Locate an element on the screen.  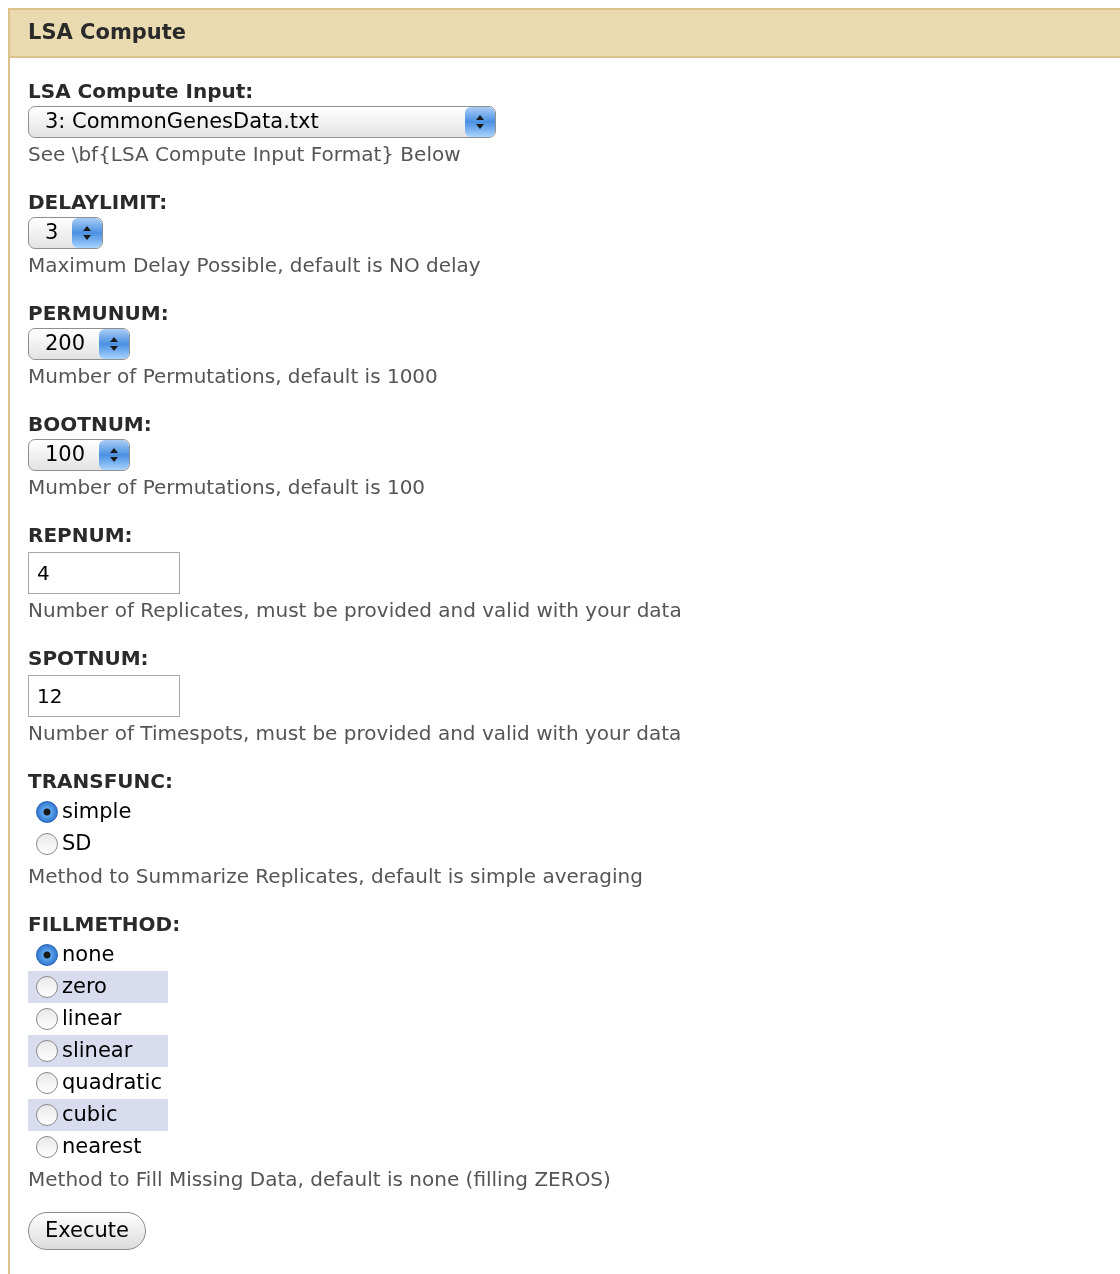
radio-option: zero is located at coordinates (98, 987).